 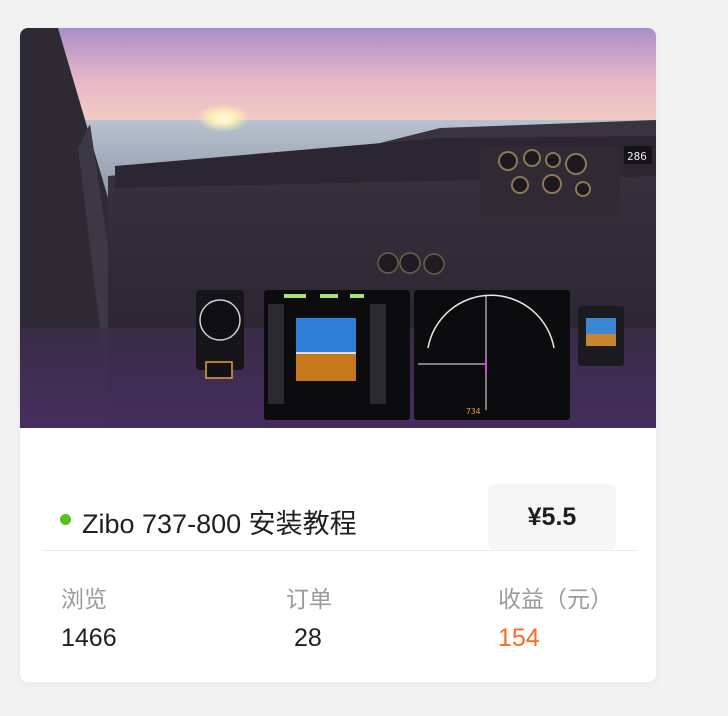 I want to click on svg-text: 734, so click(x=473, y=411).